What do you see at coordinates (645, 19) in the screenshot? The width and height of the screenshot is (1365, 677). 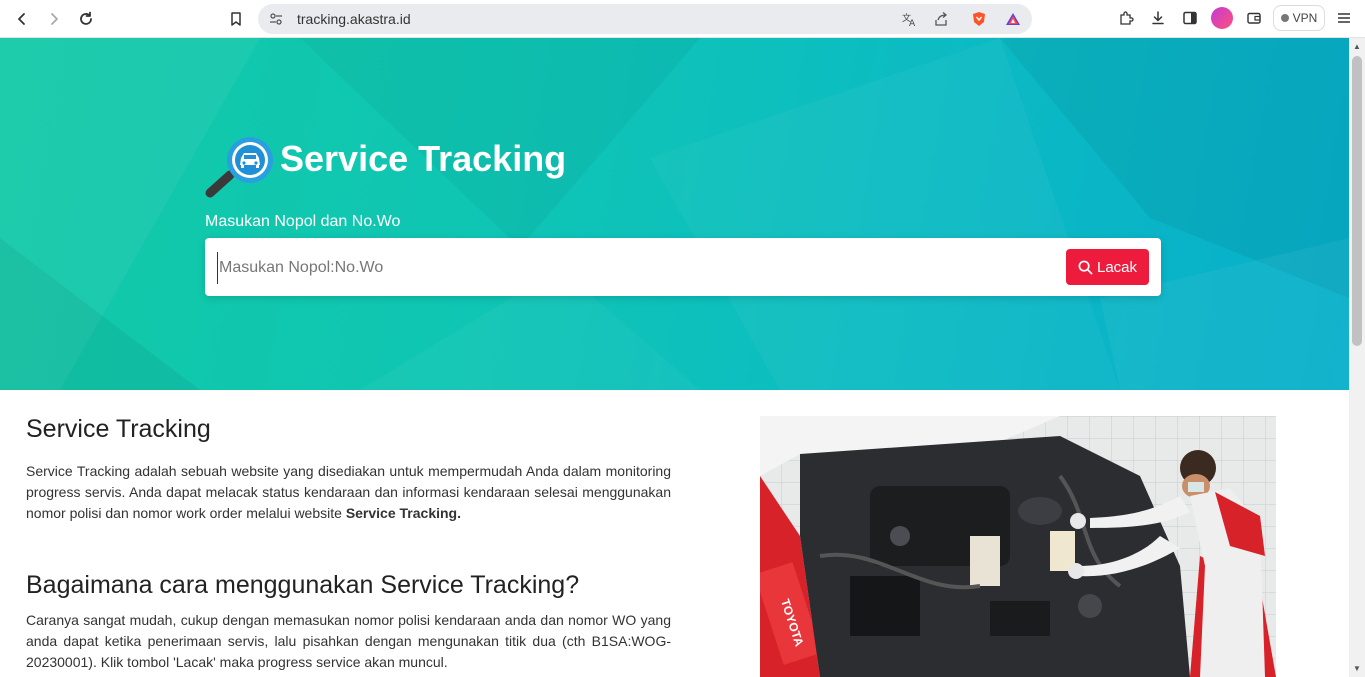 I see `address-bar: tracking.akastra.id 文A` at bounding box center [645, 19].